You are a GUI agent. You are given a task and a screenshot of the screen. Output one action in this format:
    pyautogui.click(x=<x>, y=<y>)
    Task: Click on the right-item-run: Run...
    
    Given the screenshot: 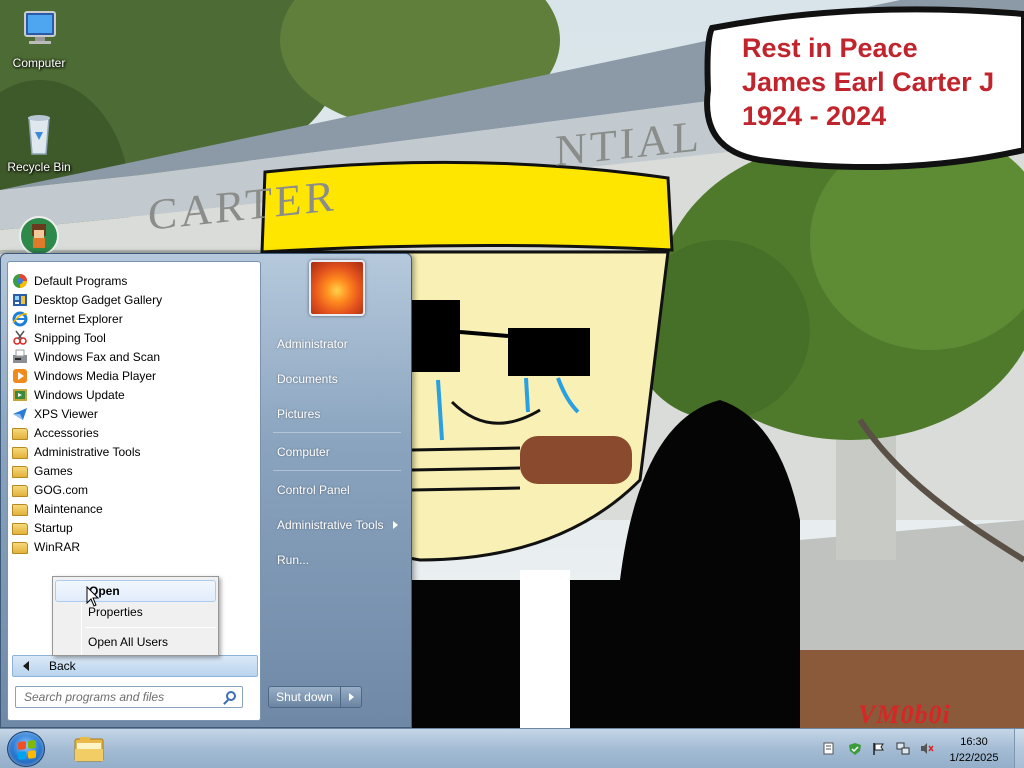 What is the action you would take?
    pyautogui.click(x=293, y=560)
    